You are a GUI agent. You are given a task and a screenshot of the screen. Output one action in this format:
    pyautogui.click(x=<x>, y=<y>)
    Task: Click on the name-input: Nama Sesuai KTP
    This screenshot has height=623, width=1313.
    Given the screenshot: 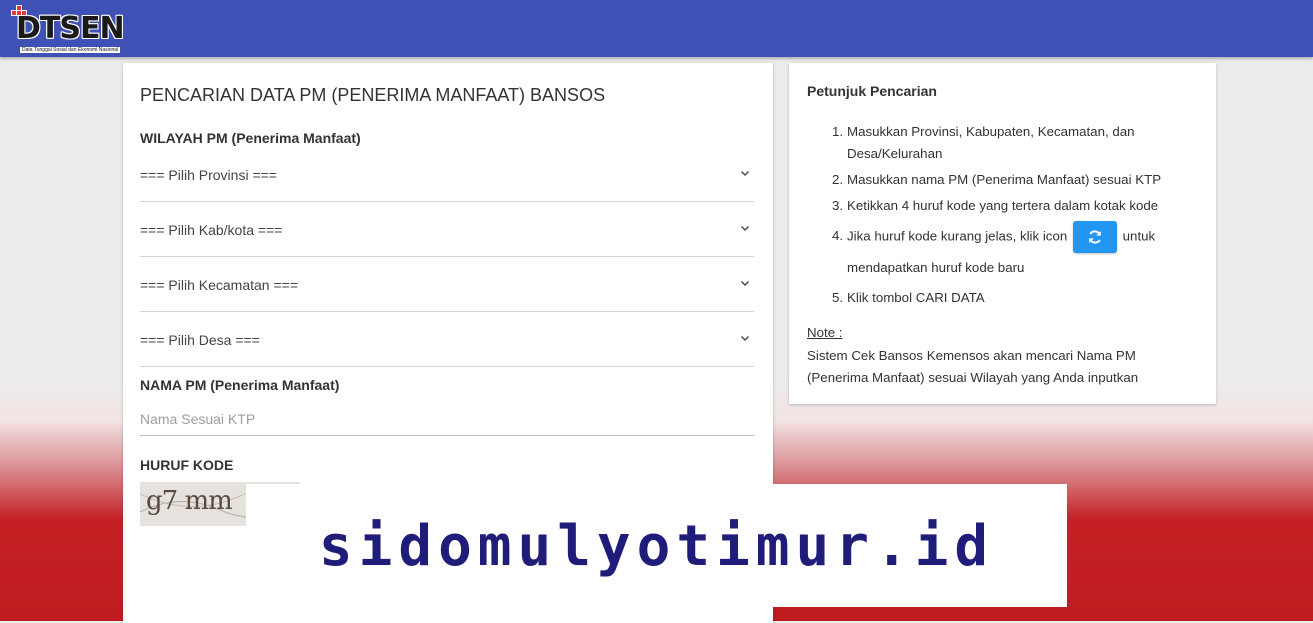 What is the action you would take?
    pyautogui.click(x=447, y=418)
    